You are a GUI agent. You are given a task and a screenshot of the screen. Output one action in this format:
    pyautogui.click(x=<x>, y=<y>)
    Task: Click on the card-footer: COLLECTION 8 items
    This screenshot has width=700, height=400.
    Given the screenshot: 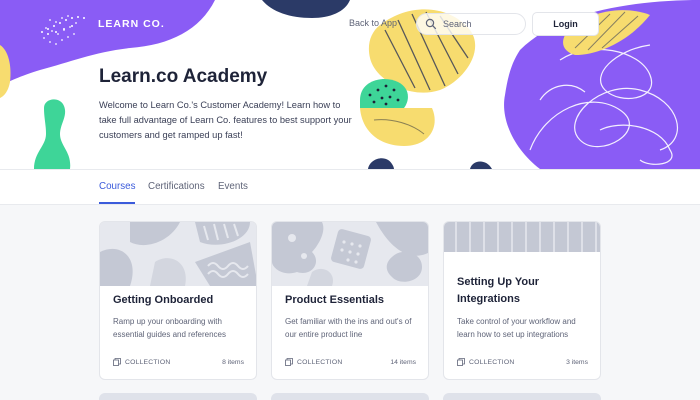 What is the action you would take?
    pyautogui.click(x=178, y=362)
    